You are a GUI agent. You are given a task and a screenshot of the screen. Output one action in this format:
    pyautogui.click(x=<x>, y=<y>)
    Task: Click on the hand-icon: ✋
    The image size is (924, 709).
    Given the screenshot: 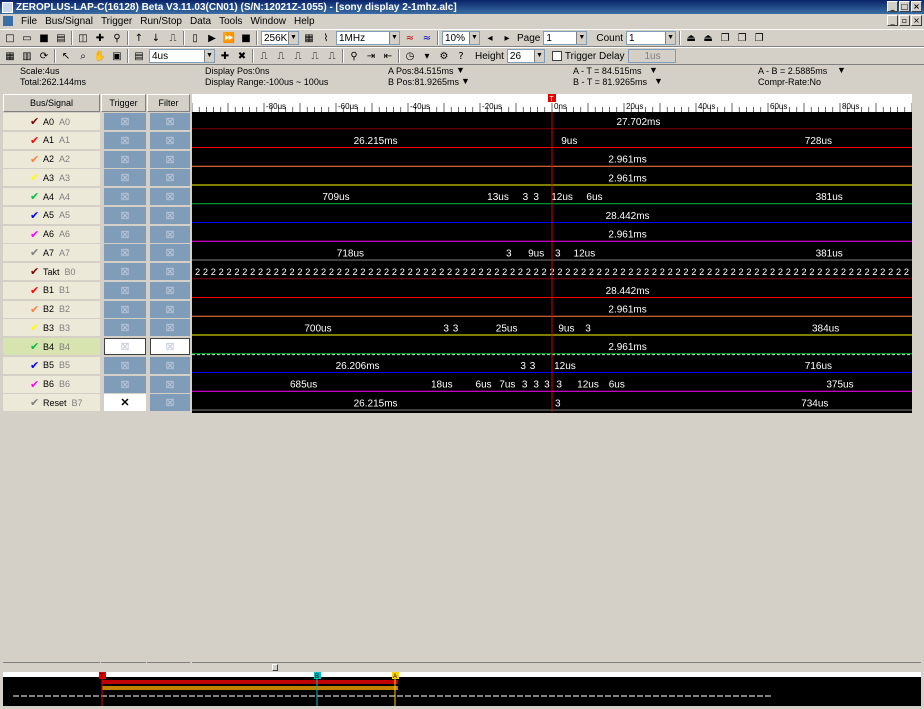 What is the action you would take?
    pyautogui.click(x=100, y=56)
    